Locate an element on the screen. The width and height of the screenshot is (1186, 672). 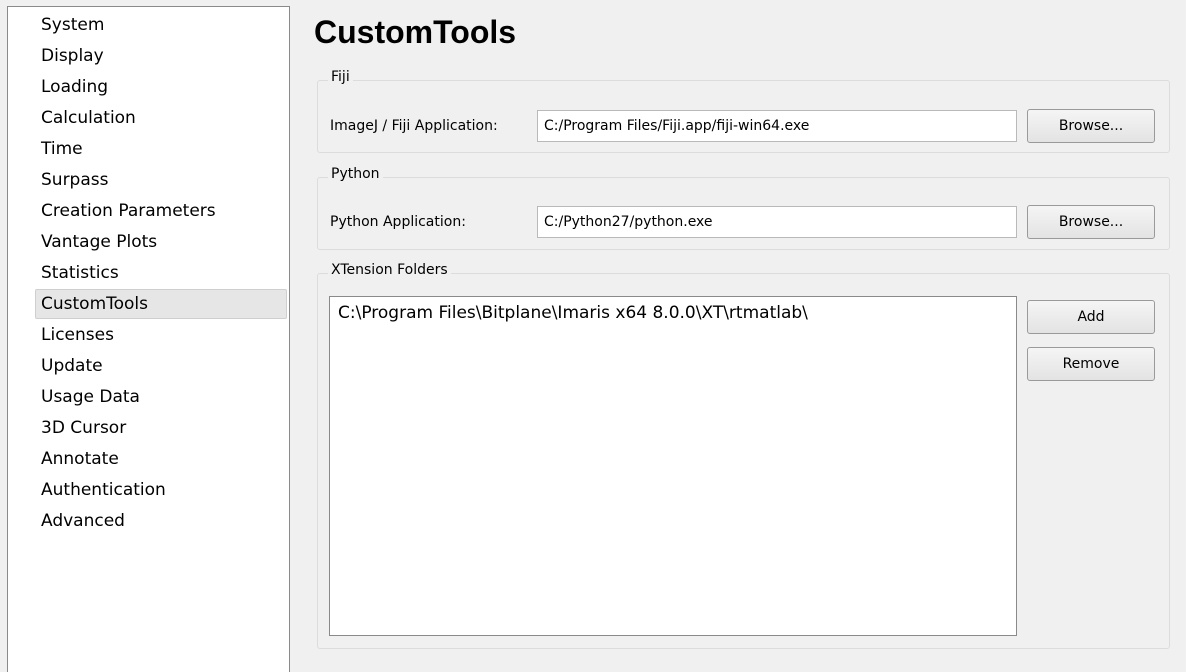
fiji-application-label: ImageJ / Fiji Application: is located at coordinates (414, 126).